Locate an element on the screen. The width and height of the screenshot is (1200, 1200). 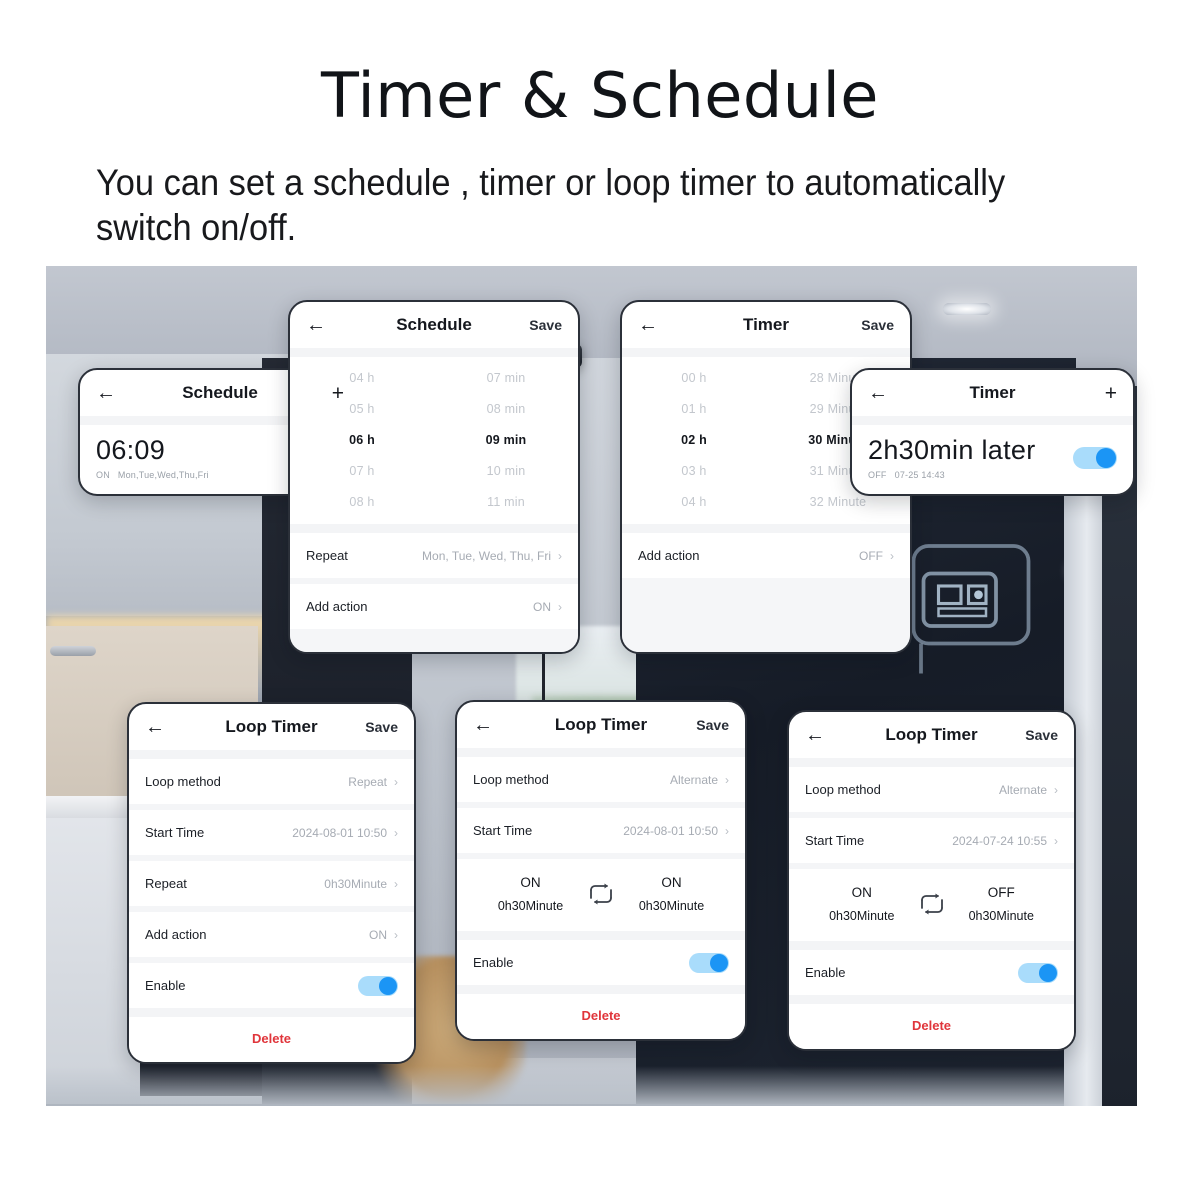
row-repeat: Repeat 0h30Minute › is located at coordinates (271, 883).